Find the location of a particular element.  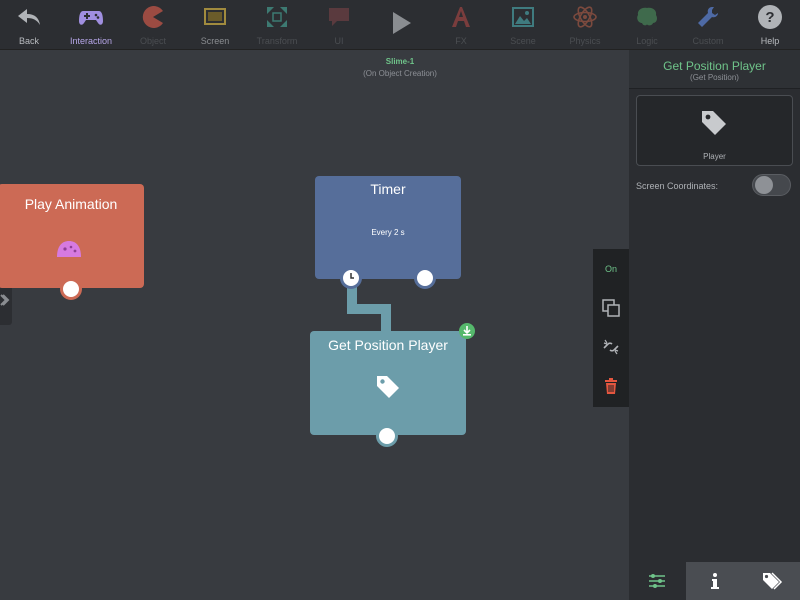

timer-interval: Every 2 s is located at coordinates (388, 232).